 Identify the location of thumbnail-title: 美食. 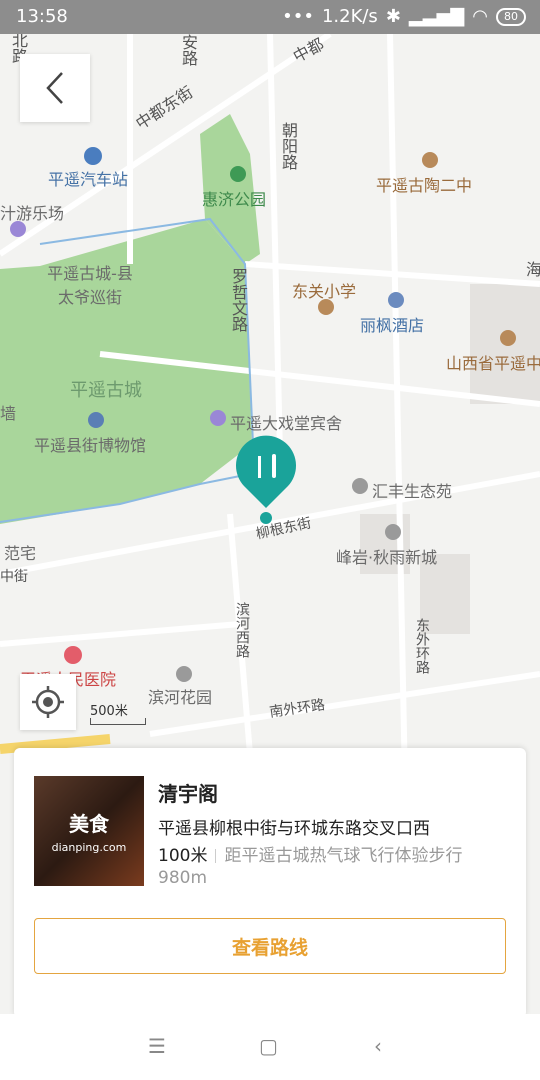
(89, 824).